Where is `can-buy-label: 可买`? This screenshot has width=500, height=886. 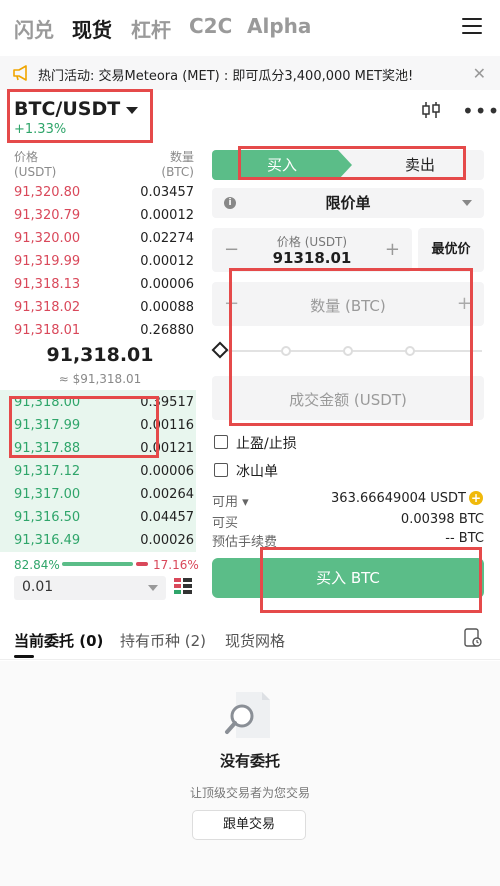 can-buy-label: 可买 is located at coordinates (225, 523).